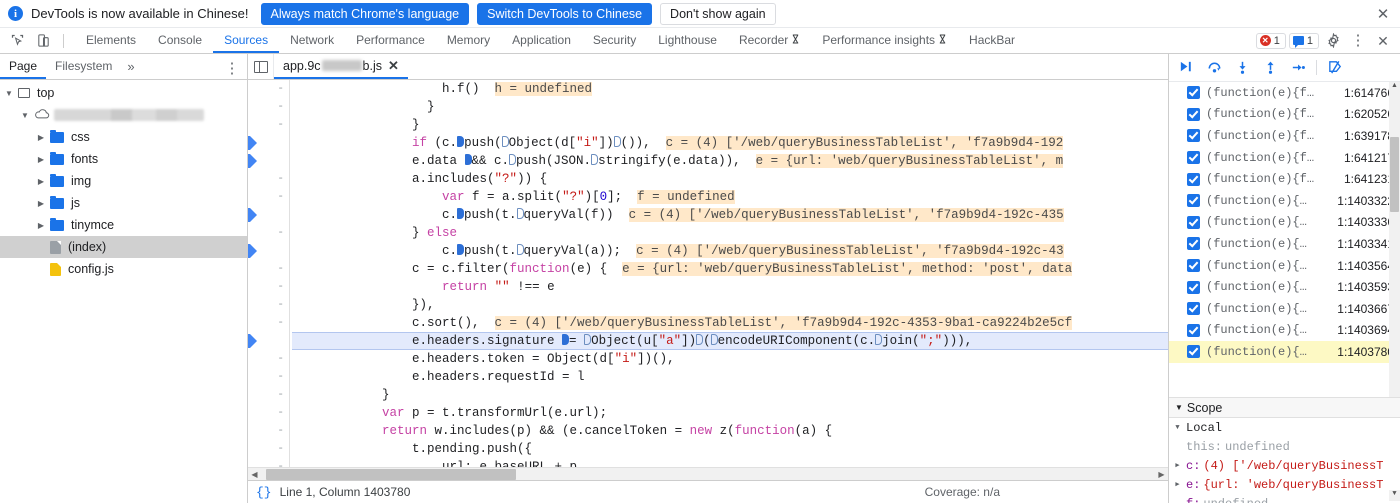 This screenshot has height=503, width=1400. Describe the element at coordinates (730, 462) in the screenshot. I see `code-line: url: e.baseURL + p,` at that location.